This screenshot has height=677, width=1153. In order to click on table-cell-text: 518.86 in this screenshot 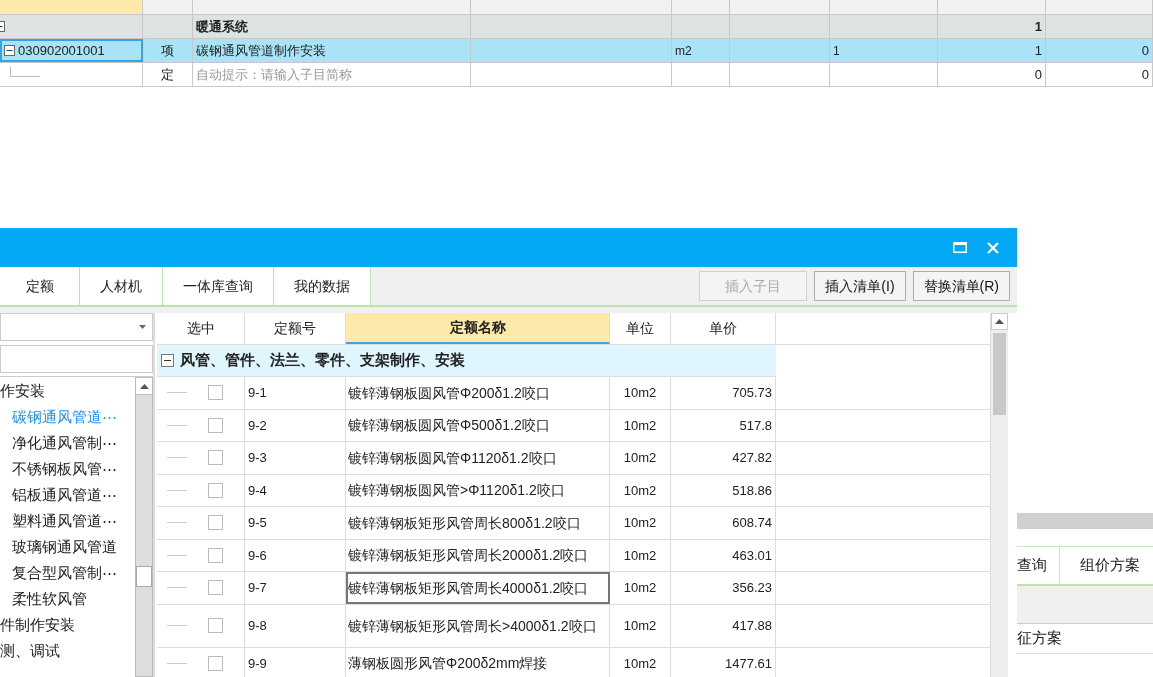, I will do `click(752, 490)`.